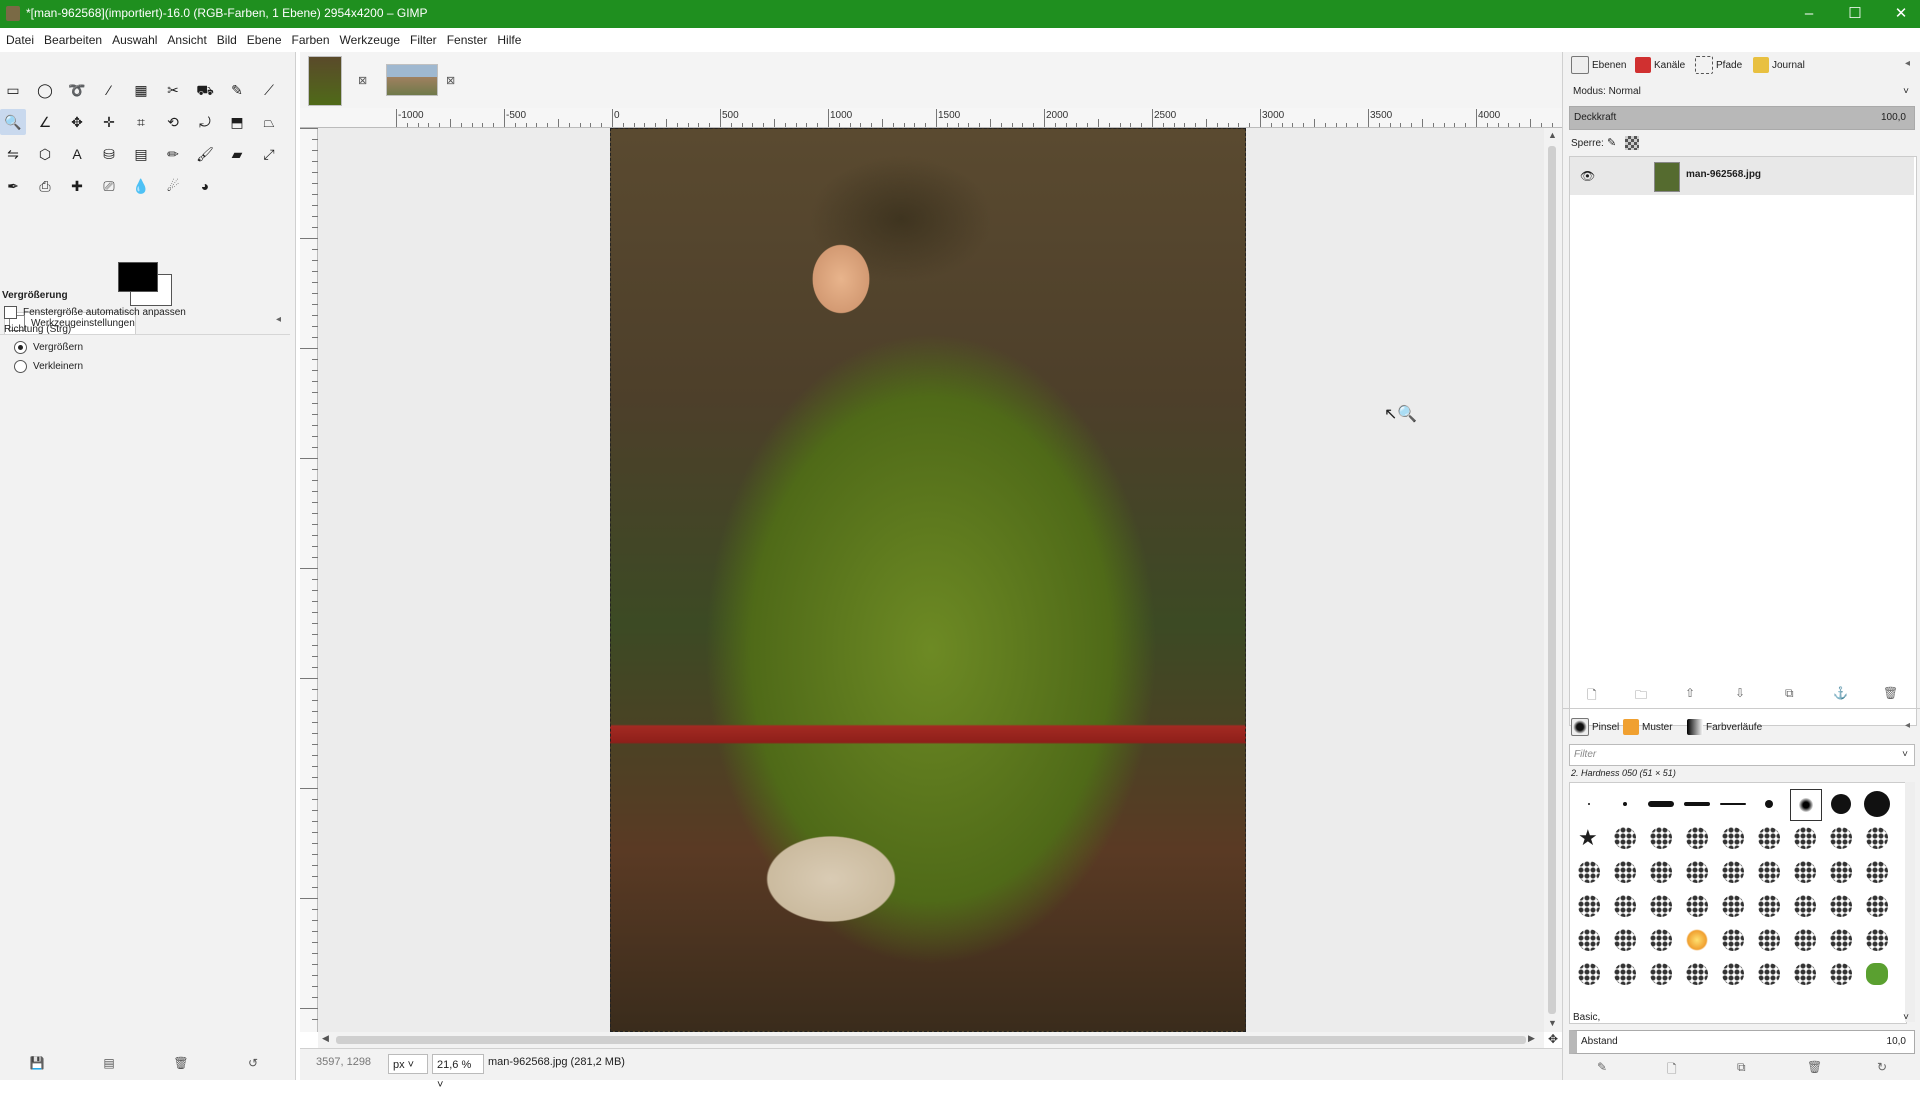 The width and height of the screenshot is (1920, 1095). I want to click on zoom-select: 21,6 % ˅, so click(458, 1072).